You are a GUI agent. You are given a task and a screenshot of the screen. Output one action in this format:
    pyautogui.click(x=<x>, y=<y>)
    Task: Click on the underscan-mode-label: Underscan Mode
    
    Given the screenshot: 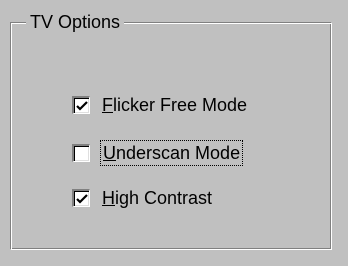 What is the action you would take?
    pyautogui.click(x=171, y=153)
    